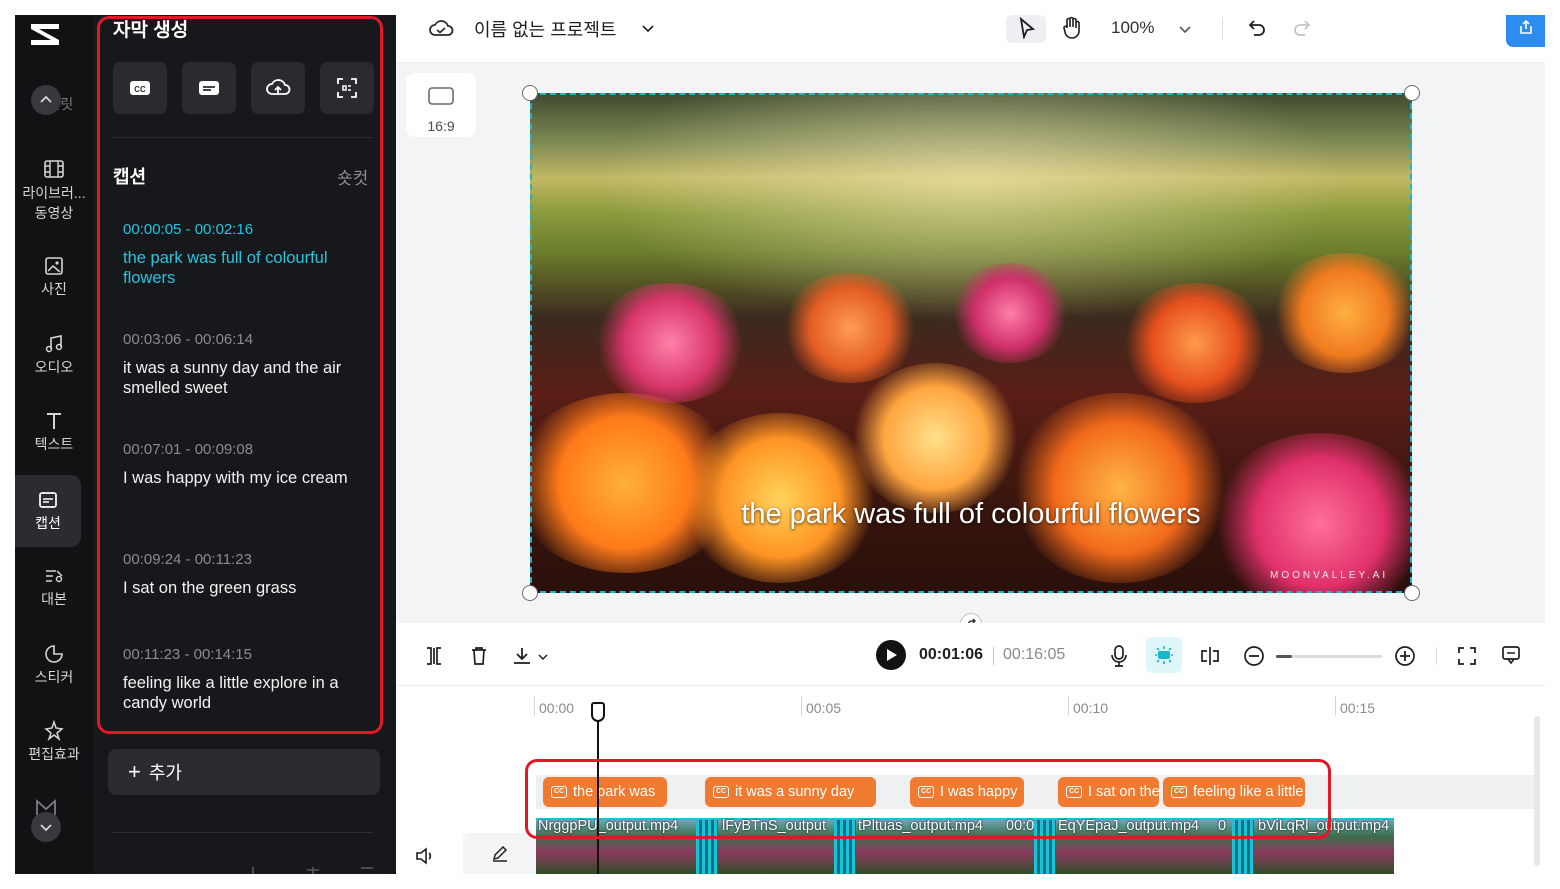  Describe the element at coordinates (1119, 656) in the screenshot. I see `microphone-icon` at that location.